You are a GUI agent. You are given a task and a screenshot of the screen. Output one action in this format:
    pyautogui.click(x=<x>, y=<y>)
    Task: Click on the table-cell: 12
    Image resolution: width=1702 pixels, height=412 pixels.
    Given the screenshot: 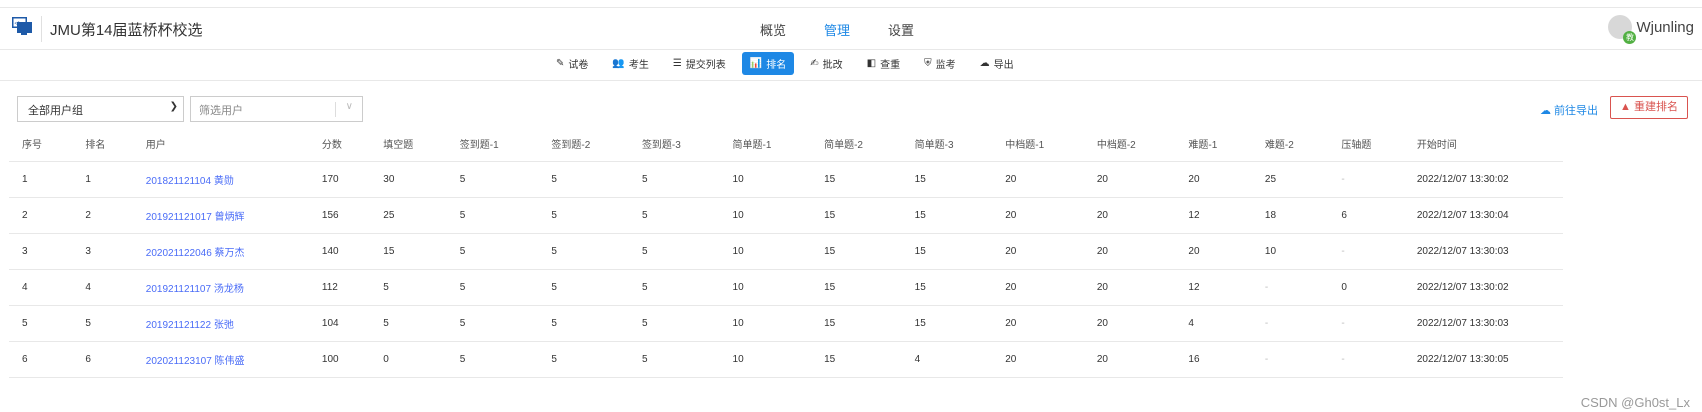 What is the action you would take?
    pyautogui.click(x=1213, y=215)
    